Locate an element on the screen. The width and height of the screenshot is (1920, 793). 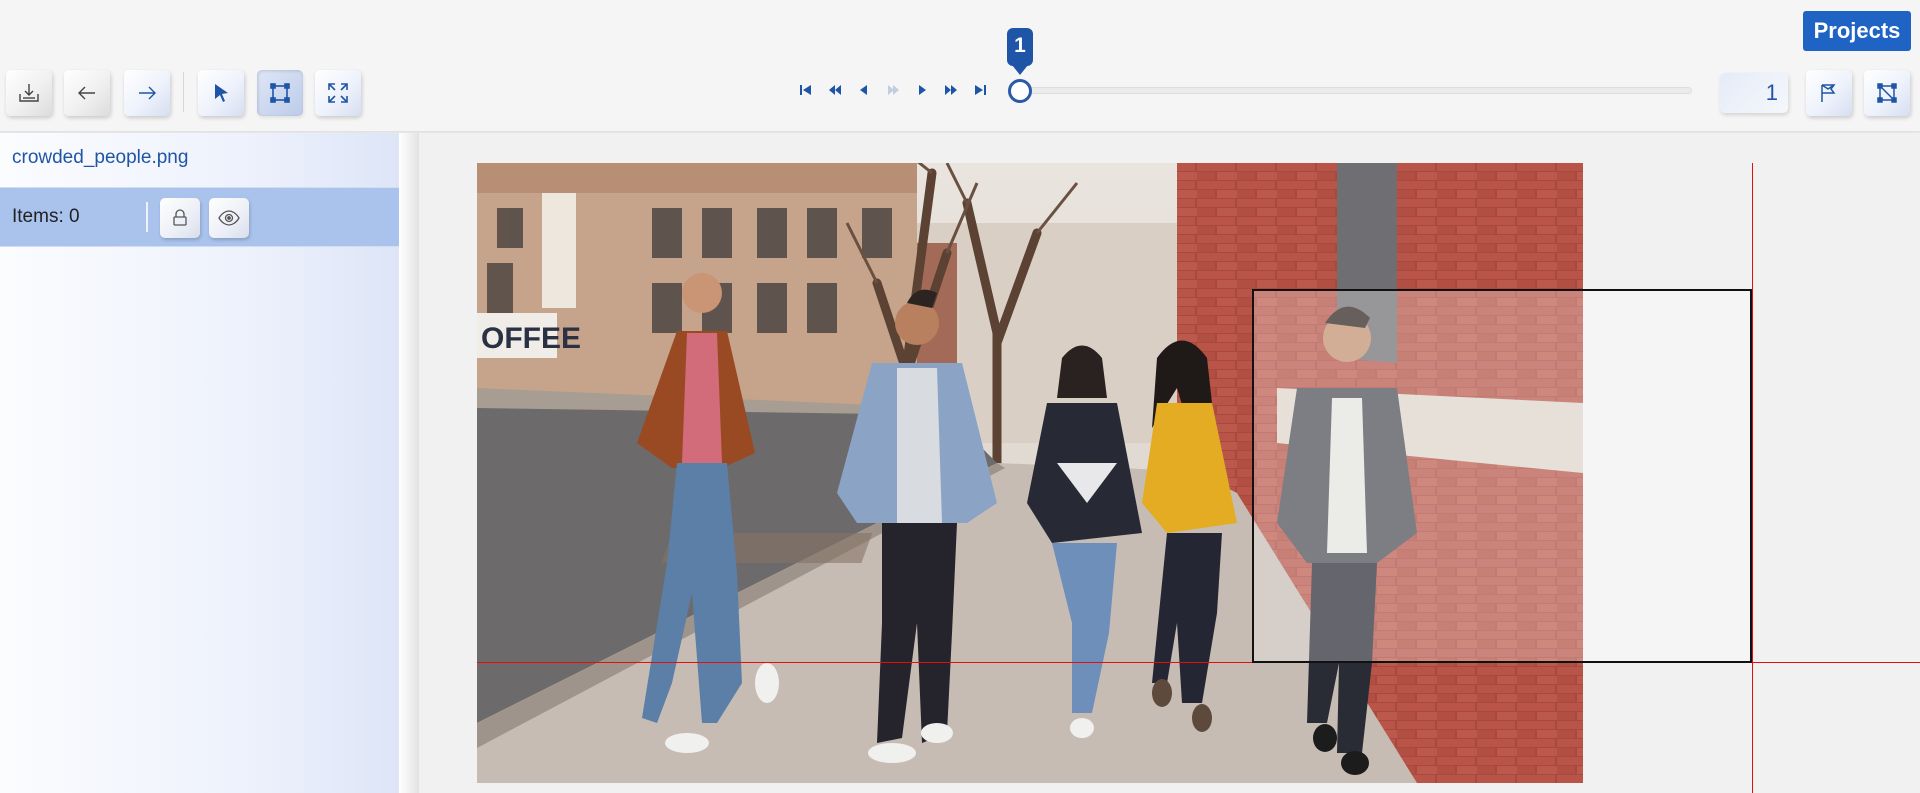
previous-frame-button is located at coordinates (863, 90).